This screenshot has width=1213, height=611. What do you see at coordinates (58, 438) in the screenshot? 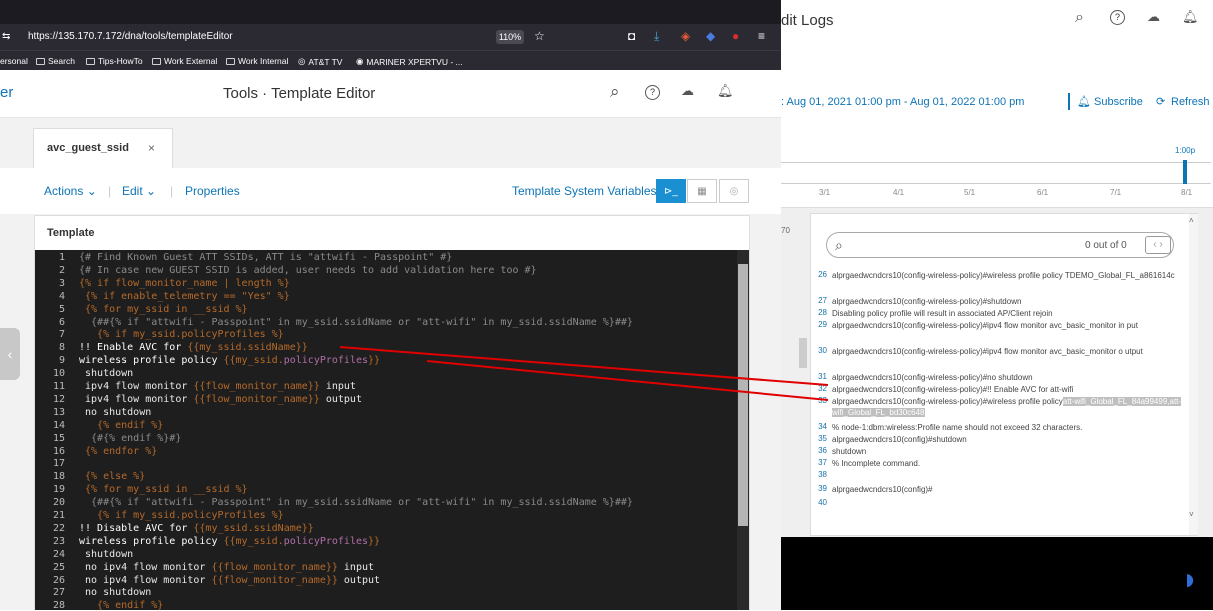
I see `line-number: 15` at bounding box center [58, 438].